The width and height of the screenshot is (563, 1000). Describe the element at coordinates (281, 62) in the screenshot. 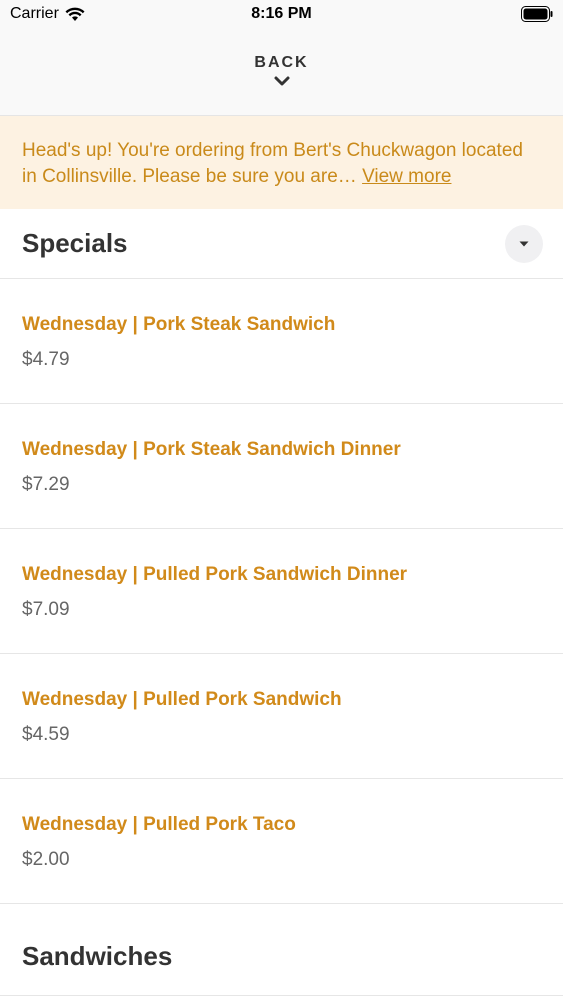

I see `back-label: BACK` at that location.